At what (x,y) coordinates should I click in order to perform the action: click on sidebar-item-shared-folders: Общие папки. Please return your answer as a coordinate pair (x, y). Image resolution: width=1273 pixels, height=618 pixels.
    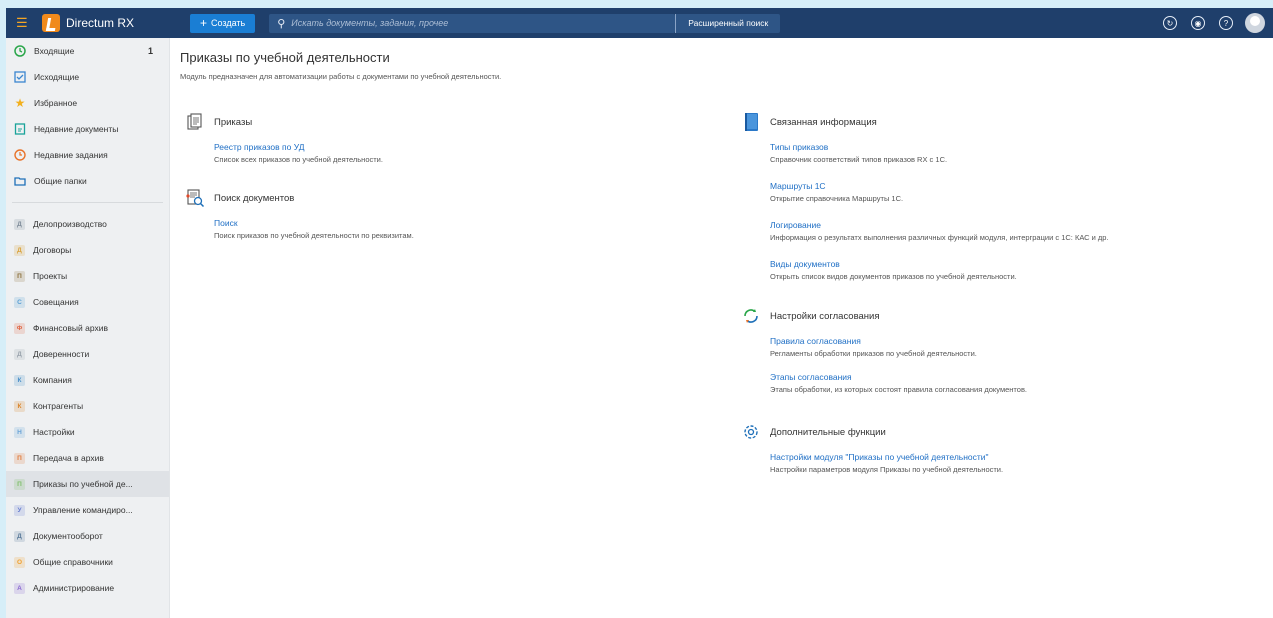
    Looking at the image, I should click on (87, 181).